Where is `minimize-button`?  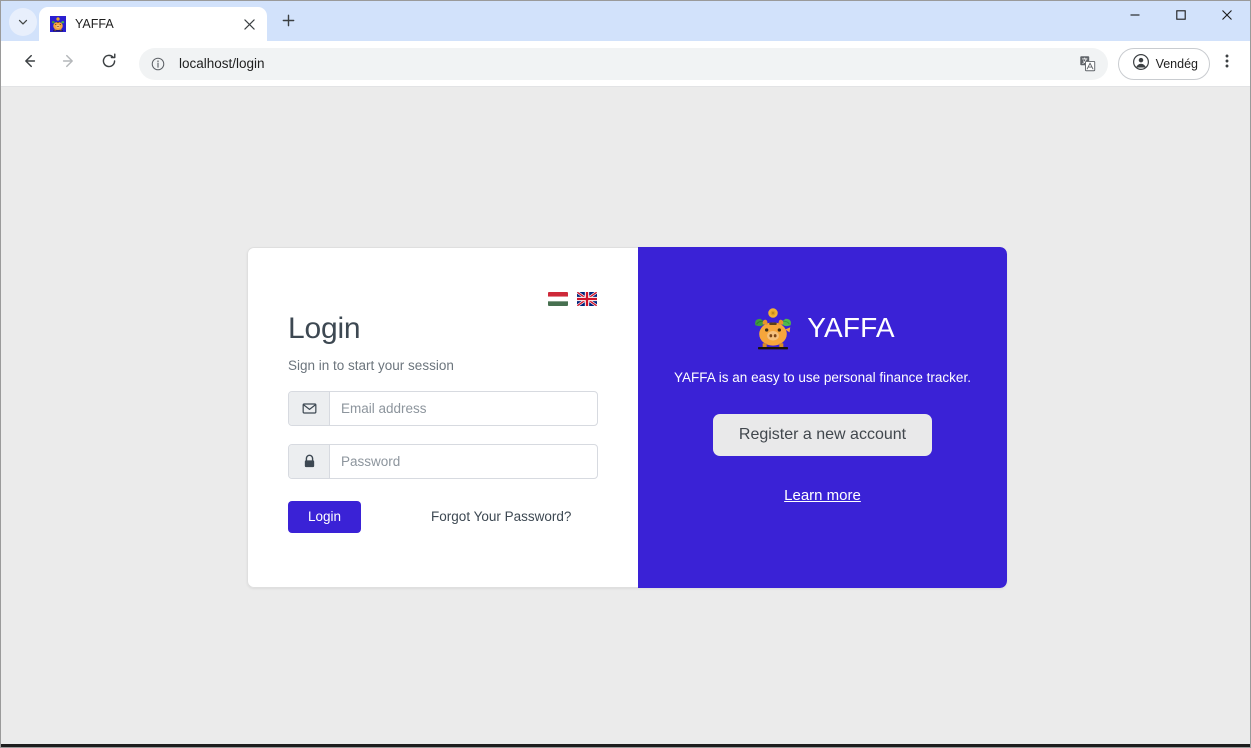
minimize-button is located at coordinates (1135, 17).